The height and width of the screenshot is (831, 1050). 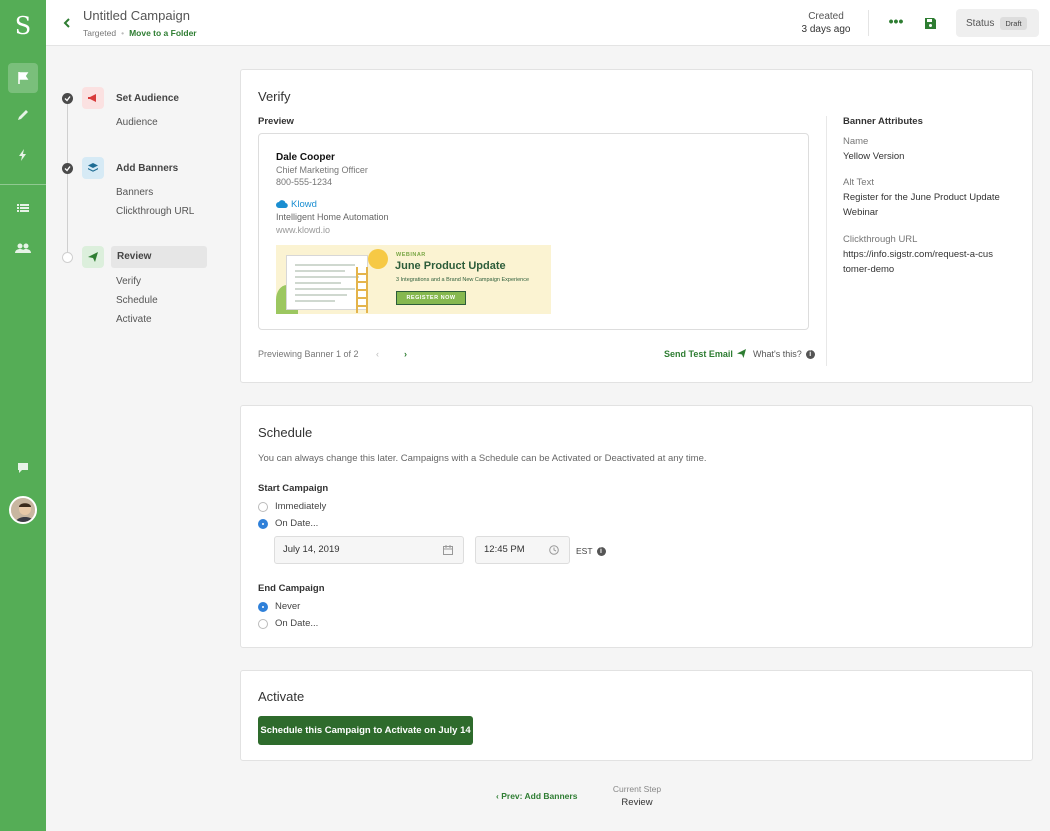 What do you see at coordinates (826, 23) in the screenshot?
I see `created-info: Created 3 days ago` at bounding box center [826, 23].